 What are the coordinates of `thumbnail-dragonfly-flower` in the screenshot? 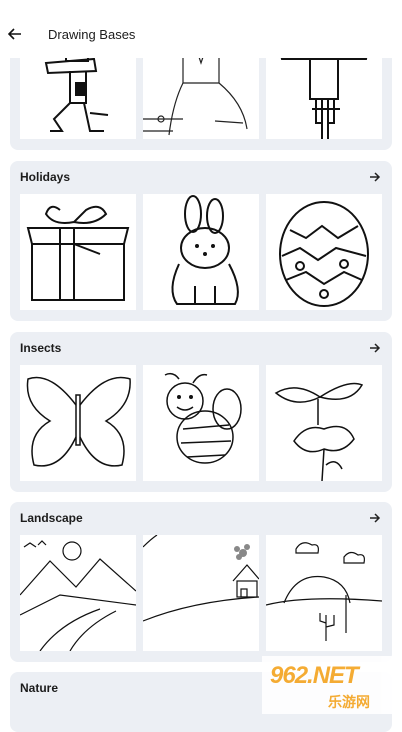 It's located at (324, 423).